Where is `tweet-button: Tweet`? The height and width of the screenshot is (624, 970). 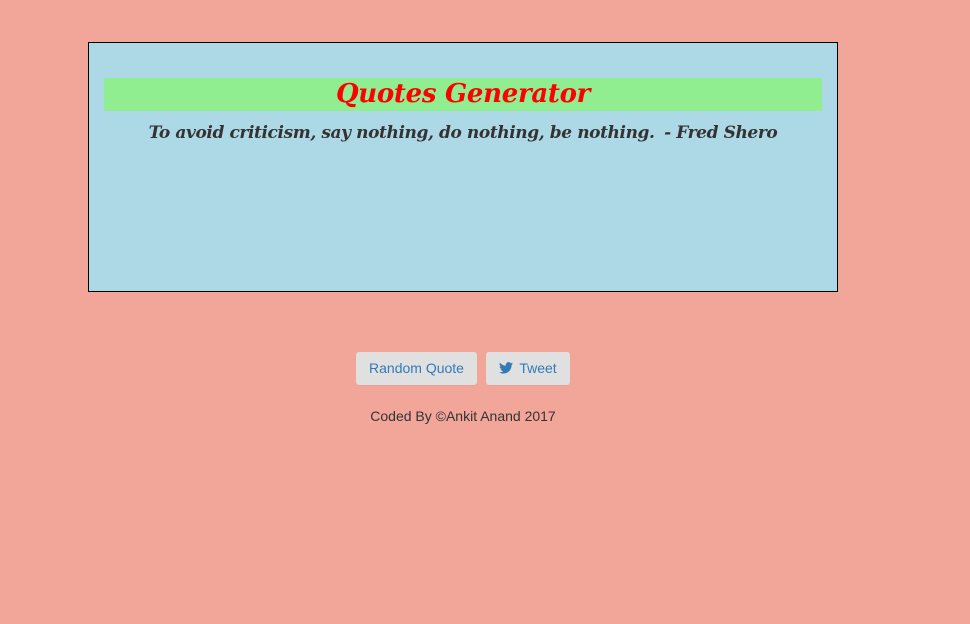 tweet-button: Tweet is located at coordinates (528, 368).